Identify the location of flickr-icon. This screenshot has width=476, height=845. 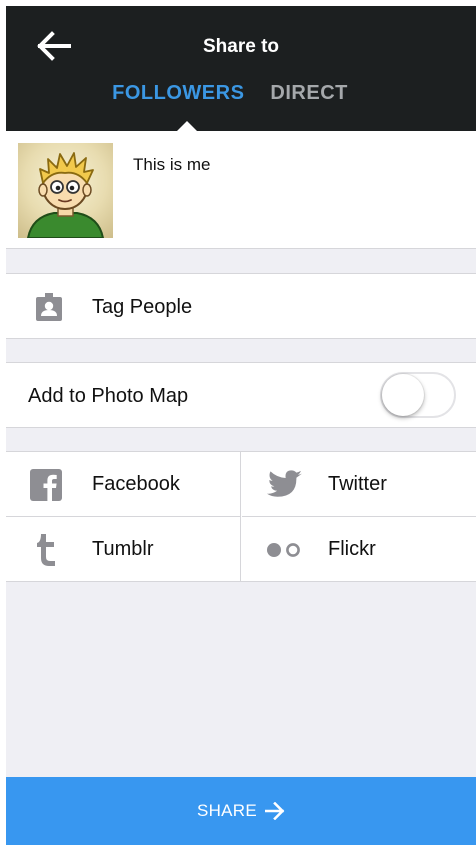
(284, 550).